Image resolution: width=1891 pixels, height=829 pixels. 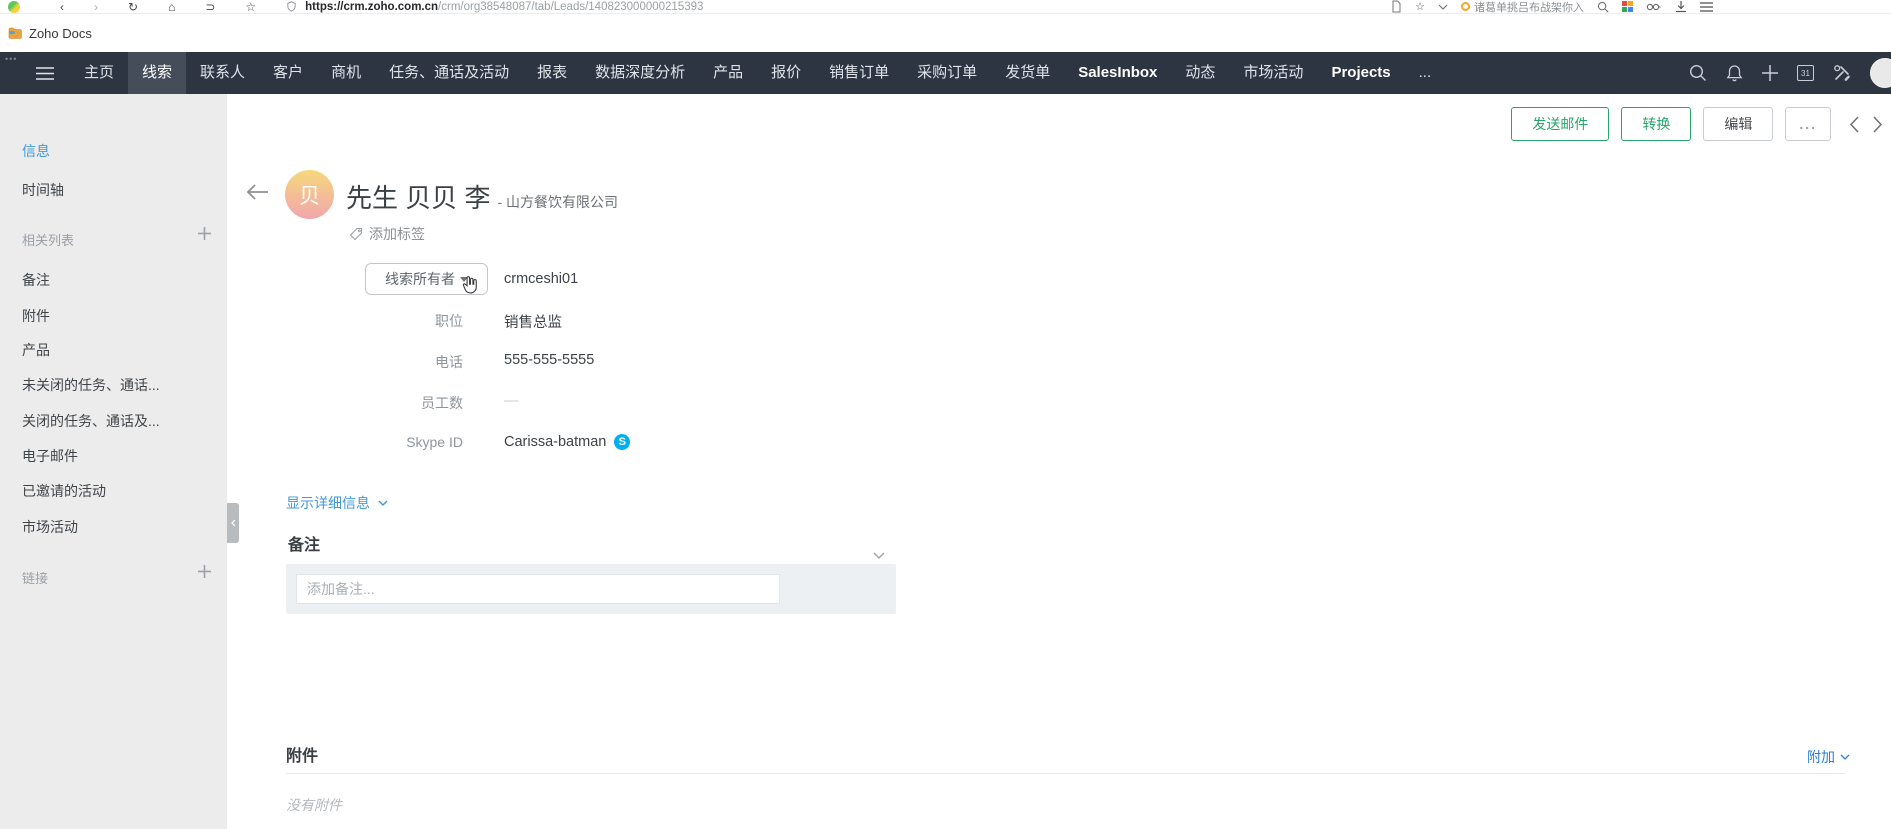 I want to click on sidebar-item-attachments: 附件, so click(x=36, y=316).